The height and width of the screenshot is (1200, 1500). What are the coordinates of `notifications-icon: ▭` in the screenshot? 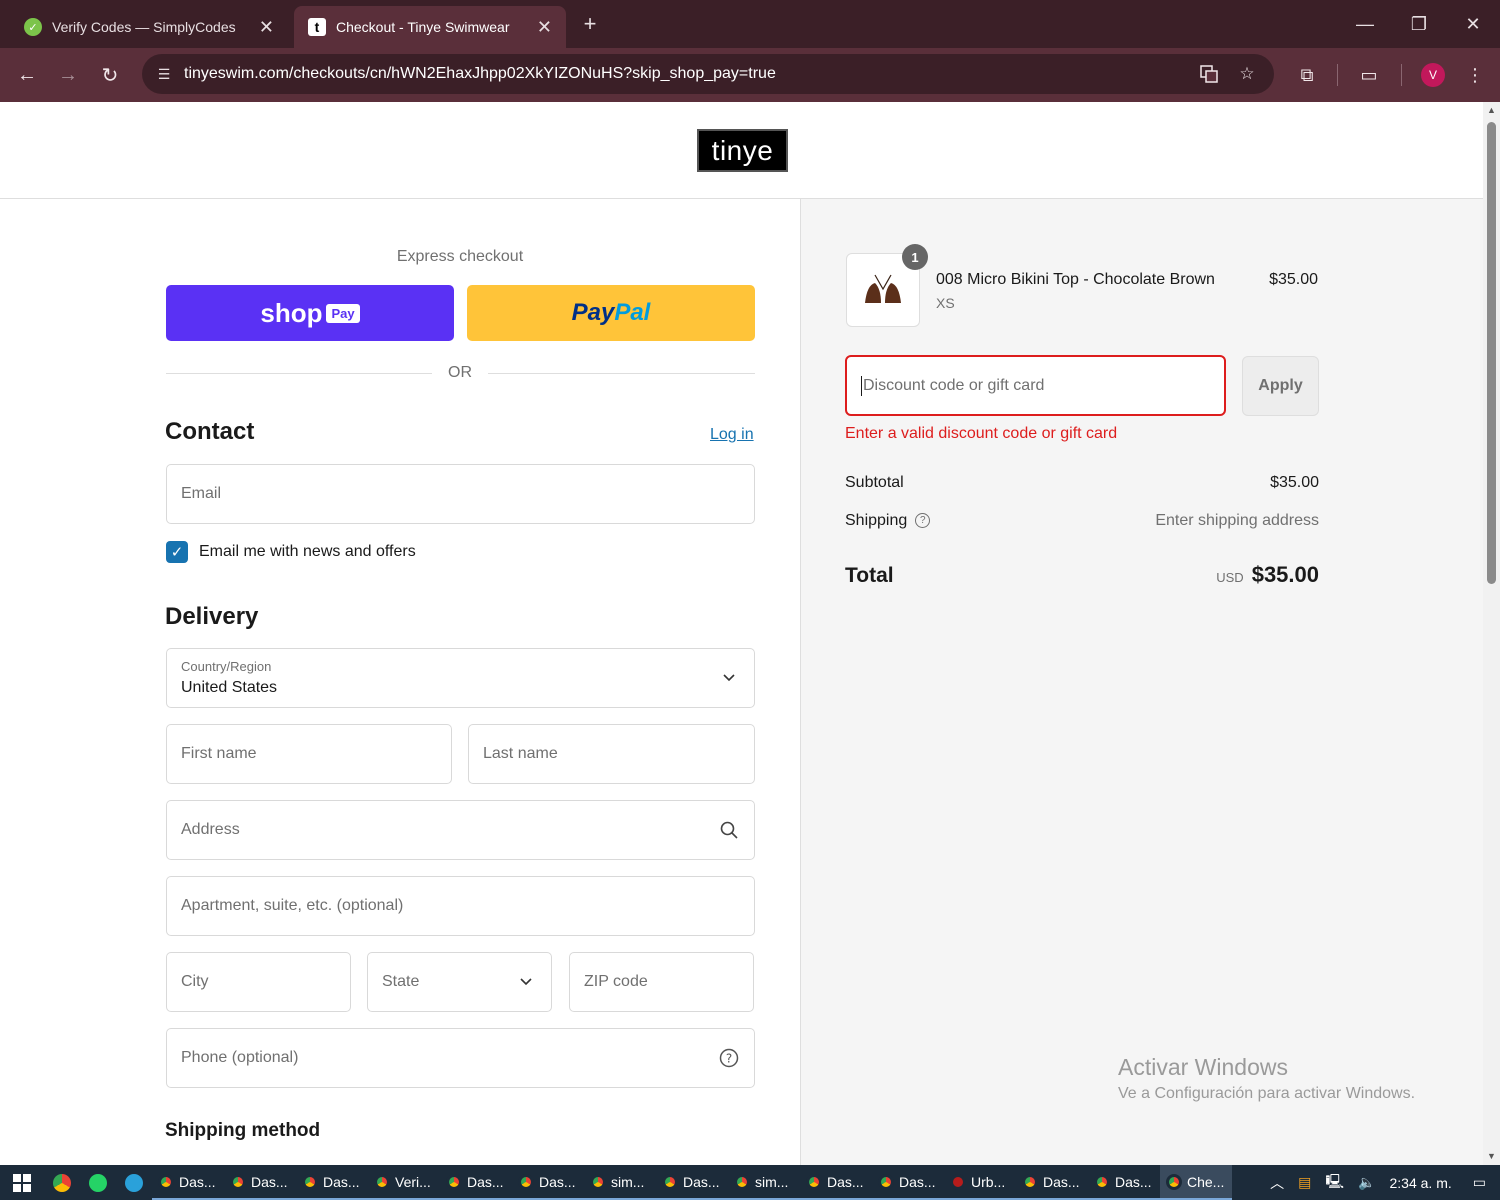 It's located at (1479, 1182).